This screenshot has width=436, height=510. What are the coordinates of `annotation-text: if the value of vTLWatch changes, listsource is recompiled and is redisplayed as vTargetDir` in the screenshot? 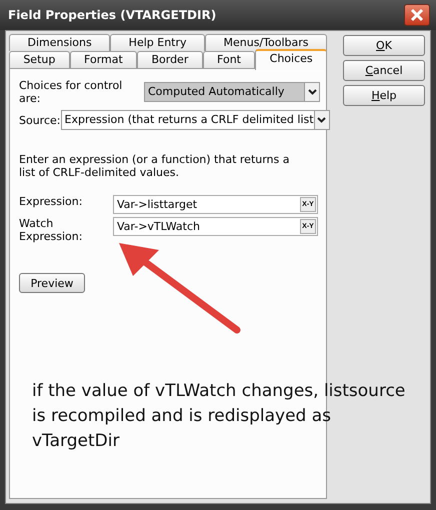 It's located at (219, 416).